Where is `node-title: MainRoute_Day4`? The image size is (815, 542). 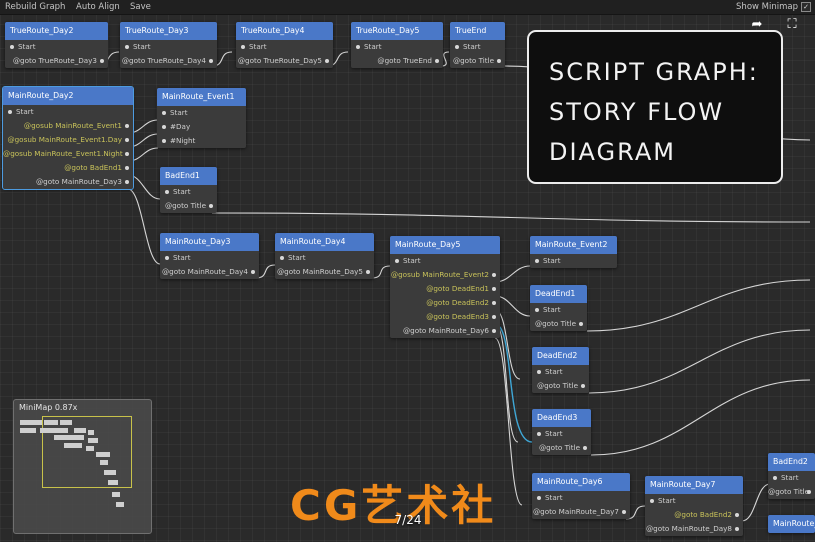
node-title: MainRoute_Day4 is located at coordinates (324, 242).